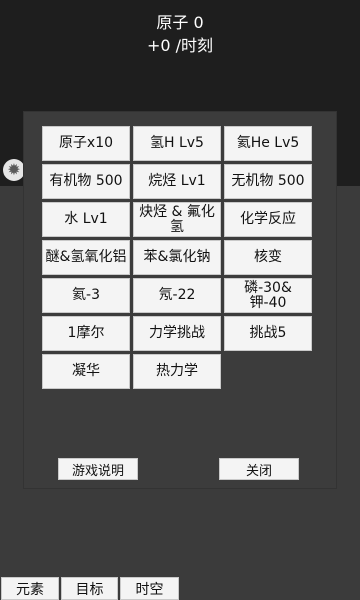 The image size is (360, 600). Describe the element at coordinates (177, 371) in the screenshot. I see `grid-button: 热力学` at that location.